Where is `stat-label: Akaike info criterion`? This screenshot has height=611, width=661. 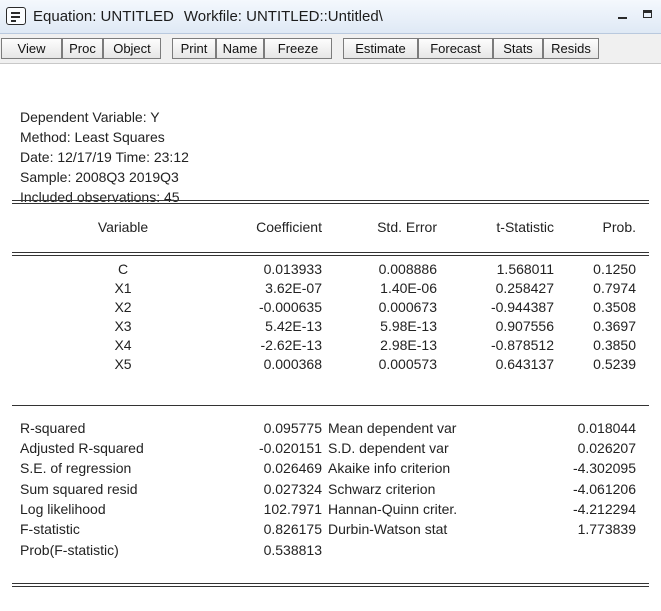
stat-label: Akaike info criterion is located at coordinates (389, 468).